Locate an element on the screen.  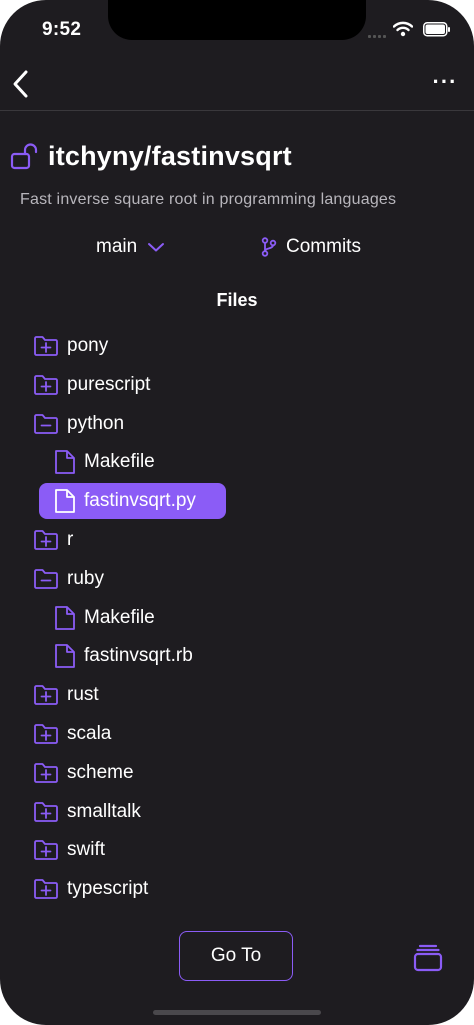
notch is located at coordinates (237, 20).